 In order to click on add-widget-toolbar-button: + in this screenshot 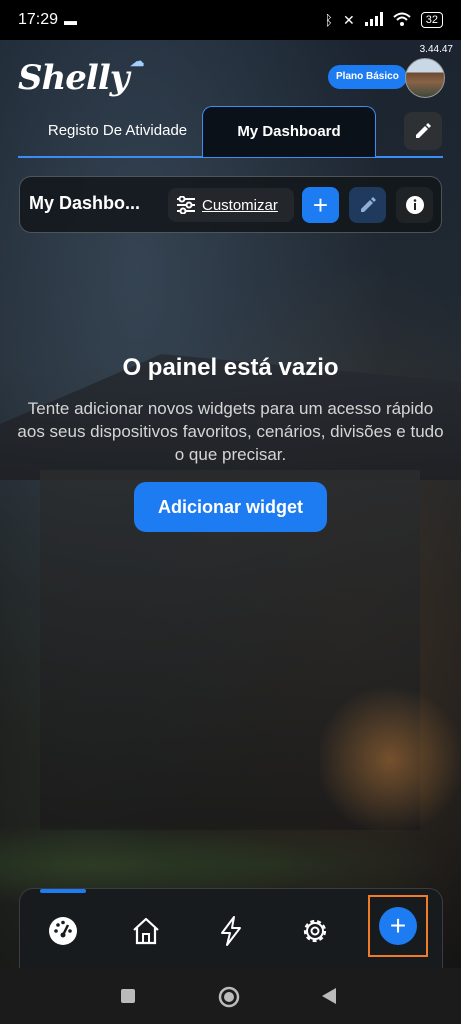, I will do `click(320, 205)`.